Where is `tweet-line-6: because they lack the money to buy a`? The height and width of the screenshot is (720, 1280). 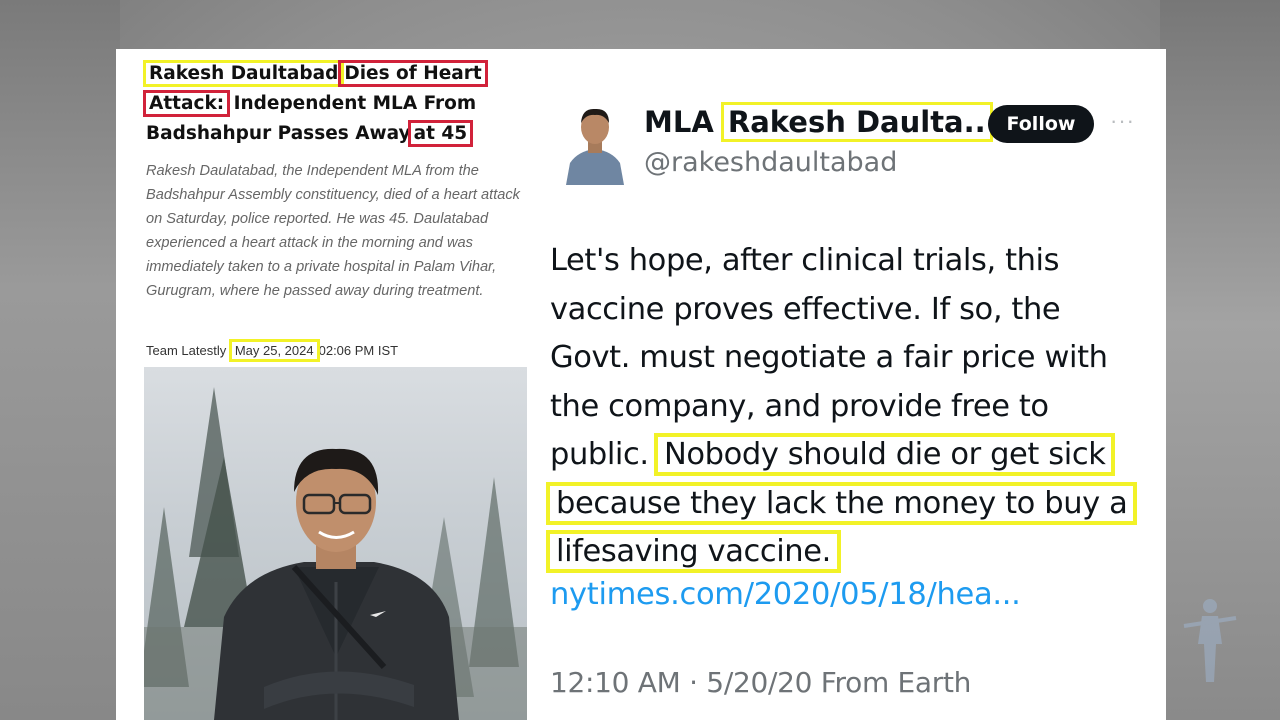 tweet-line-6: because they lack the money to buy a is located at coordinates (847, 504).